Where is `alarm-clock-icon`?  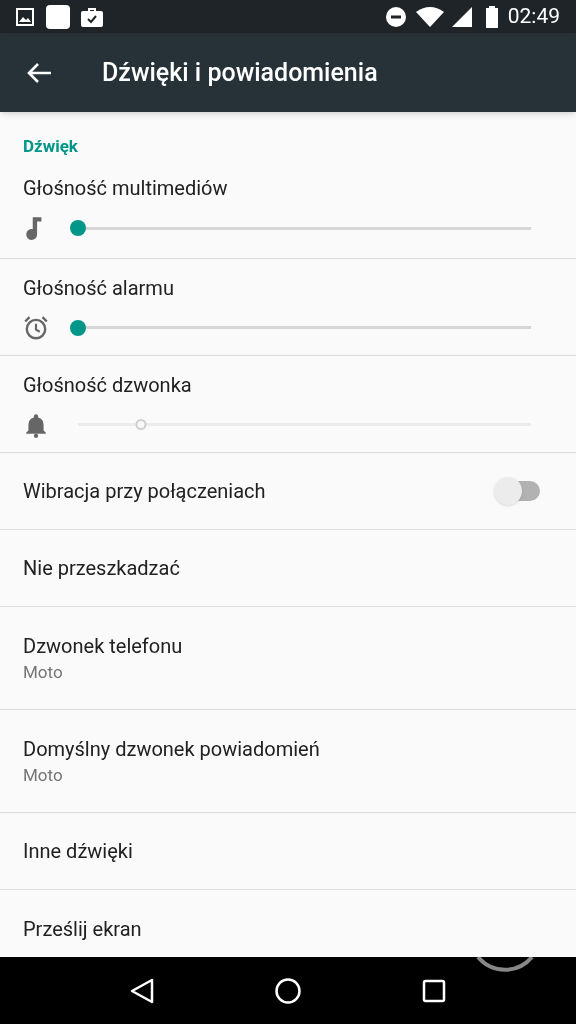
alarm-clock-icon is located at coordinates (36, 327).